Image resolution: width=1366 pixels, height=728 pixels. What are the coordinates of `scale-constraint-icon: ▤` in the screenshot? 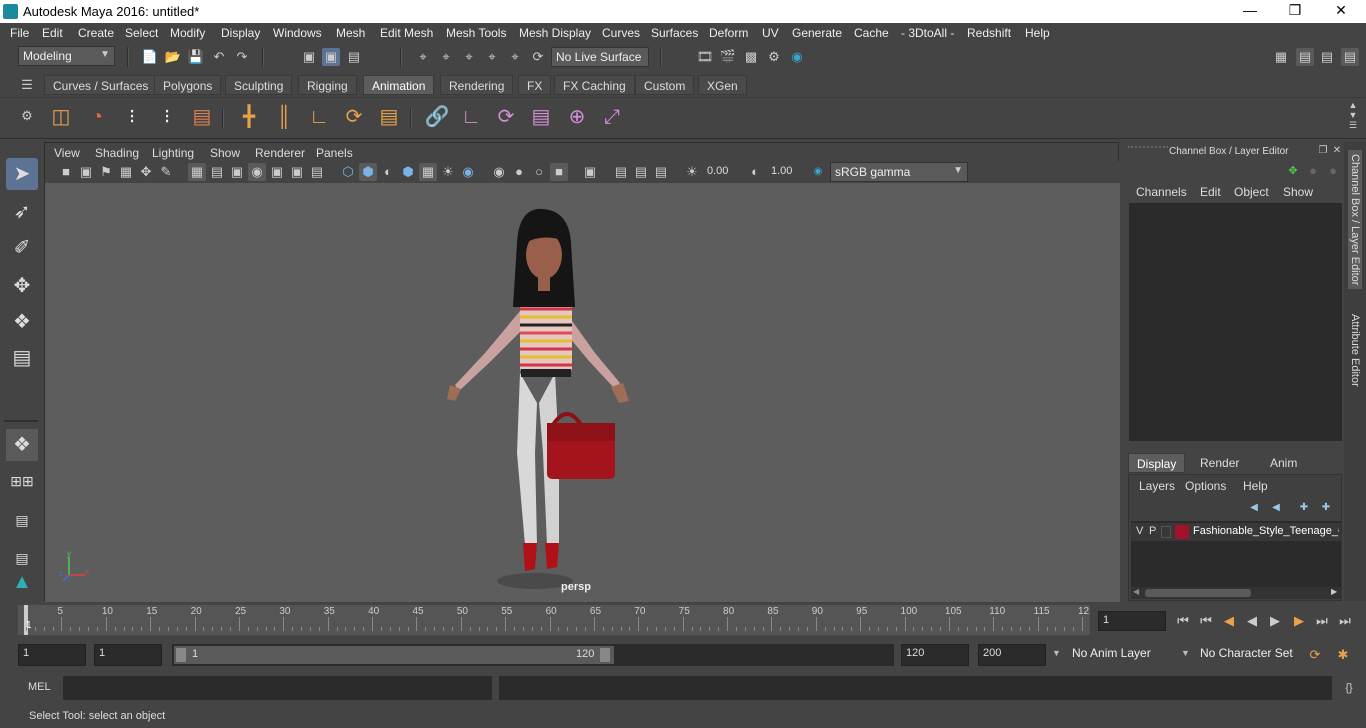 It's located at (541, 117).